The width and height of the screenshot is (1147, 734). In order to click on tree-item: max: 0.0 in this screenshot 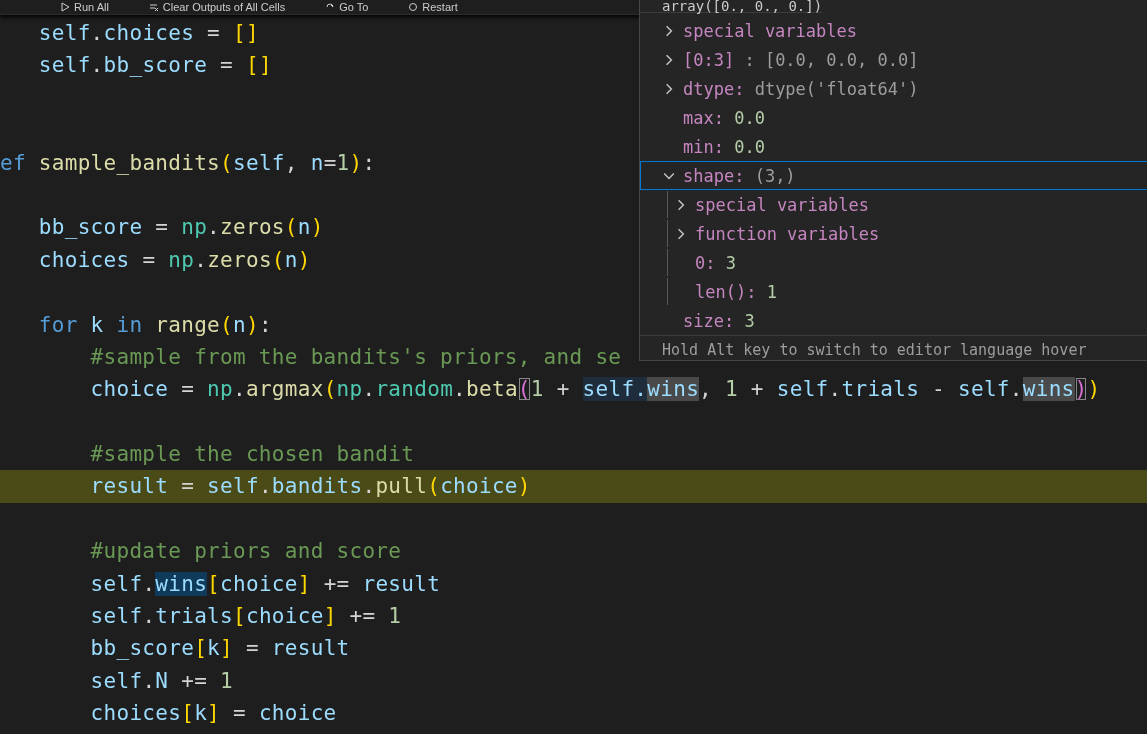, I will do `click(893, 117)`.